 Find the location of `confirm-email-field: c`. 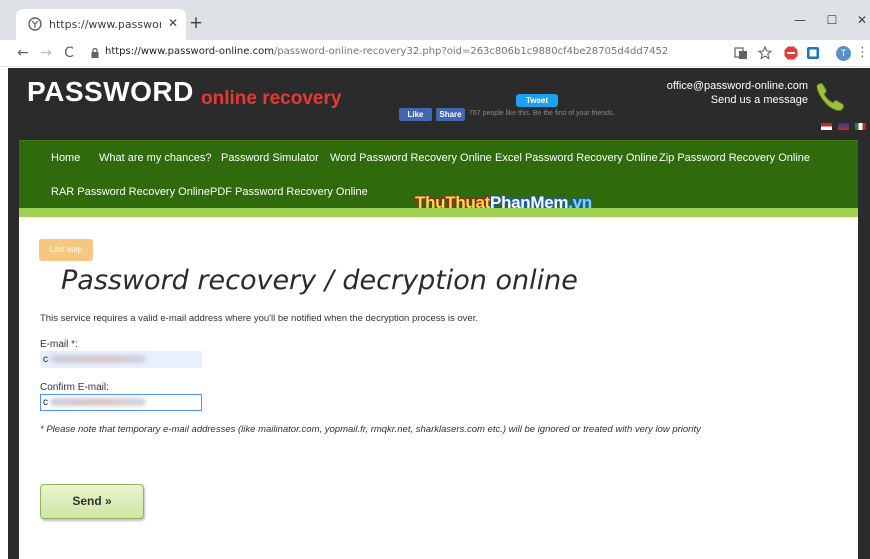

confirm-email-field: c is located at coordinates (121, 402).